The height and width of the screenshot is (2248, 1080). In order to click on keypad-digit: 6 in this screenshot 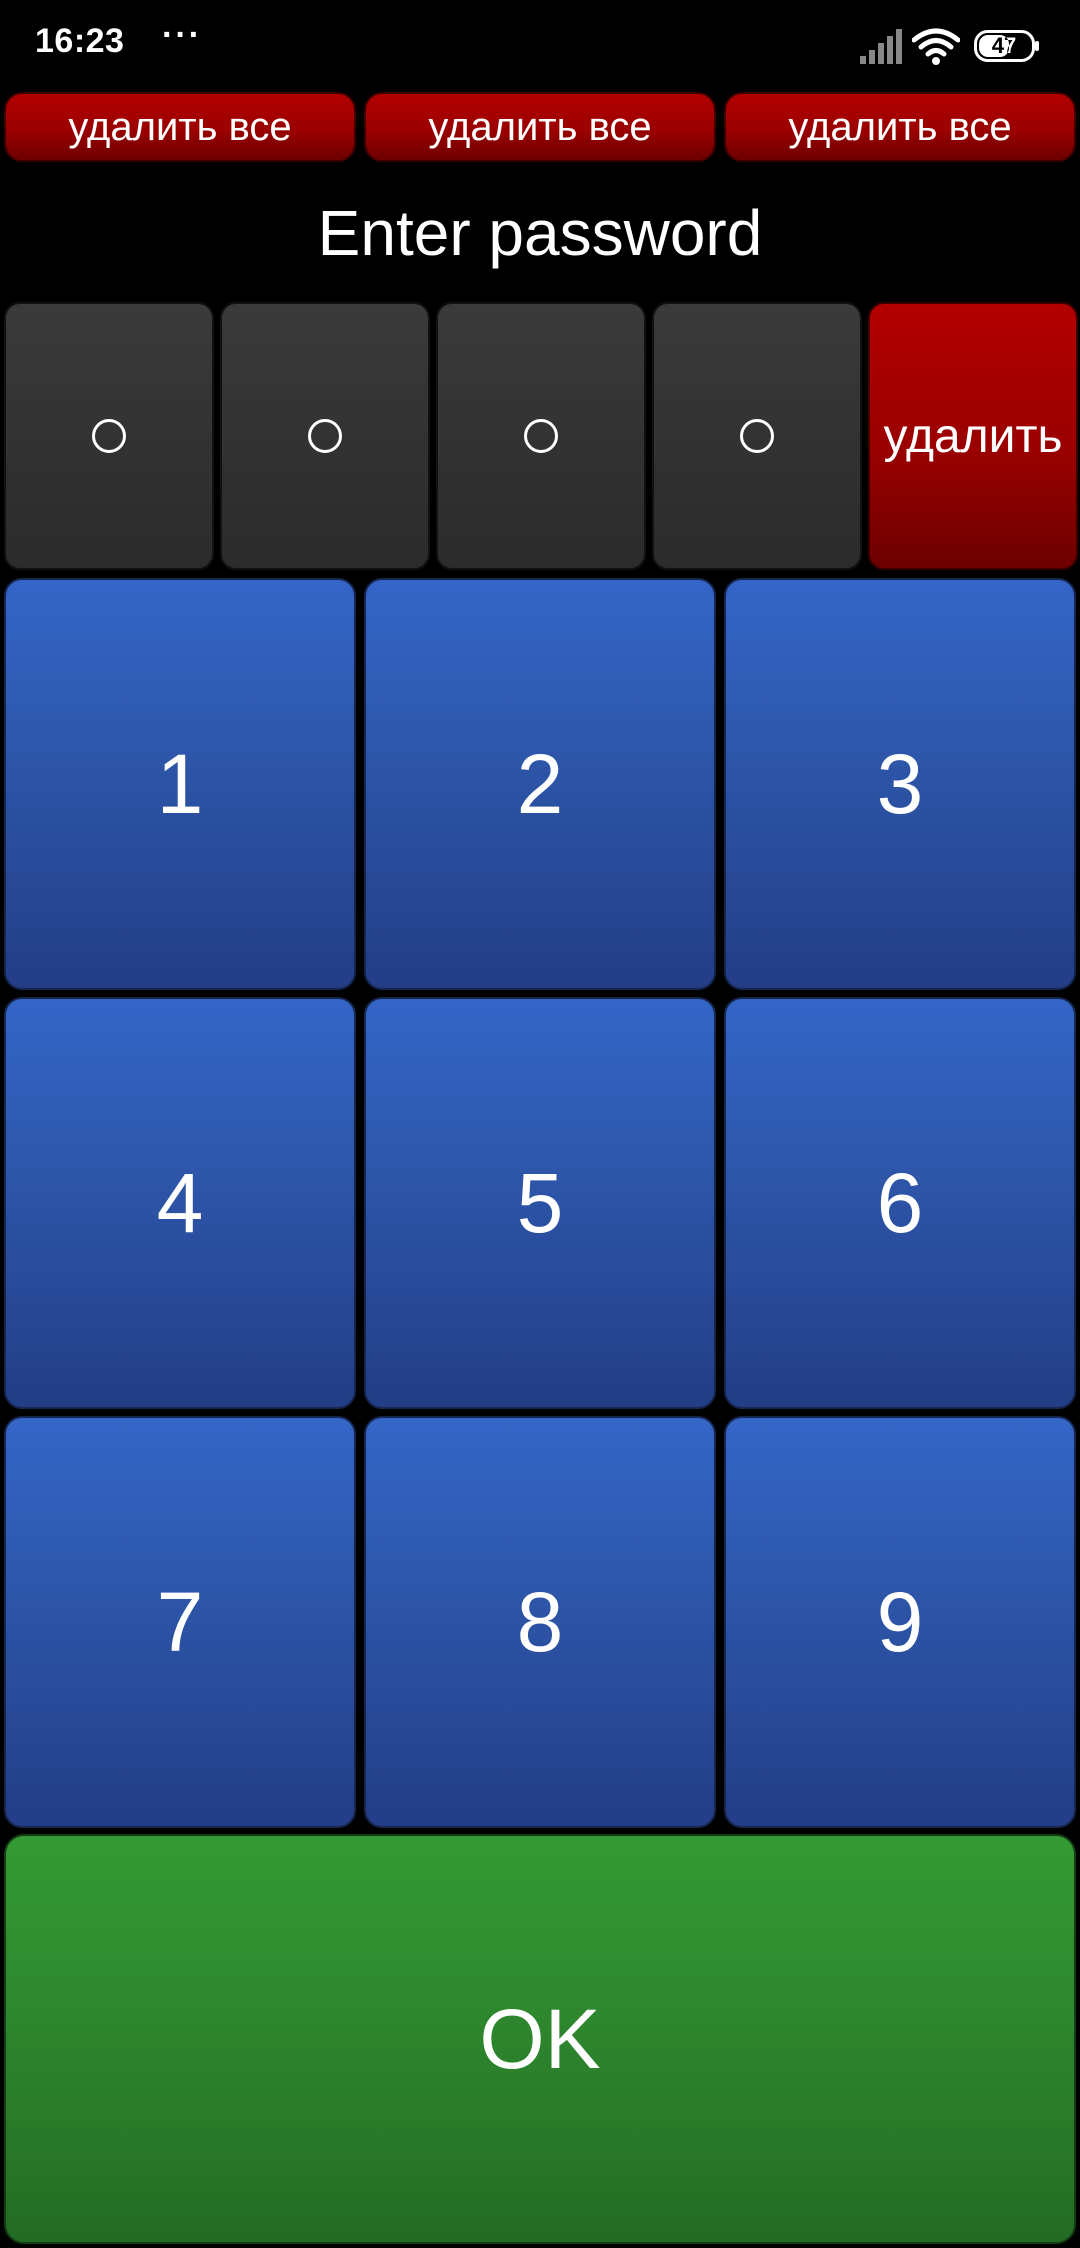, I will do `click(900, 1202)`.